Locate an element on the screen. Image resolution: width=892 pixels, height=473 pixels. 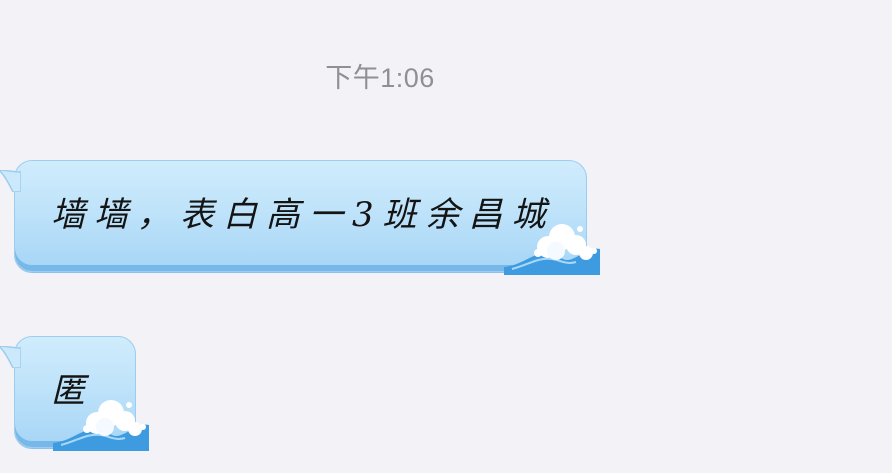
message-text: 墙墙，表白高一3班余昌城 is located at coordinates (303, 215).